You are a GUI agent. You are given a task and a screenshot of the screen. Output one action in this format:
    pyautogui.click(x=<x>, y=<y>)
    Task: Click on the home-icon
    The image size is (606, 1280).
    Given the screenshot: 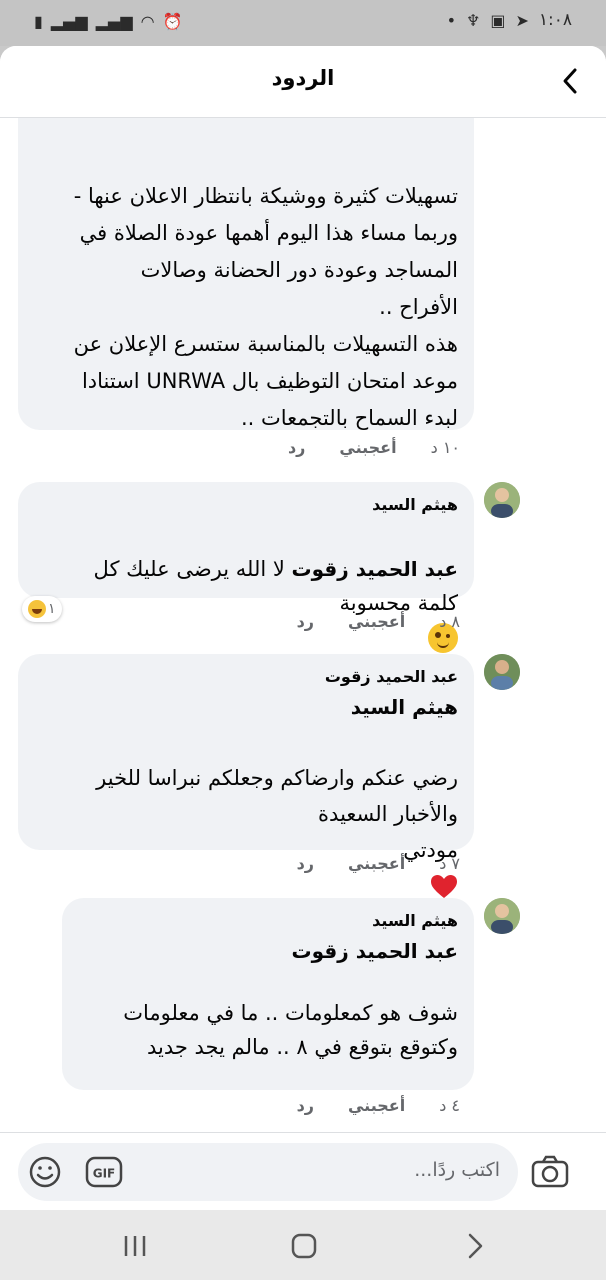 What is the action you would take?
    pyautogui.click(x=304, y=1246)
    